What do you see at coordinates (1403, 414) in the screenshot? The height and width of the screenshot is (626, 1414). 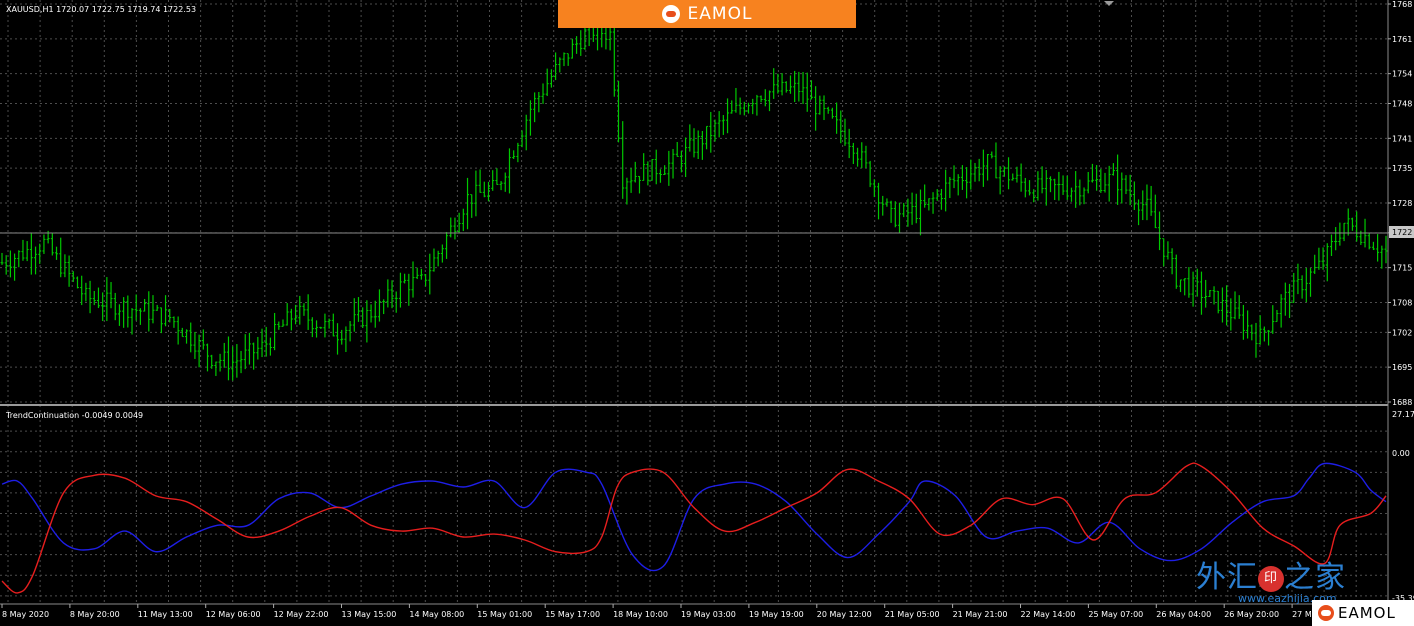 I see `indicator-scale-top: 27.17` at bounding box center [1403, 414].